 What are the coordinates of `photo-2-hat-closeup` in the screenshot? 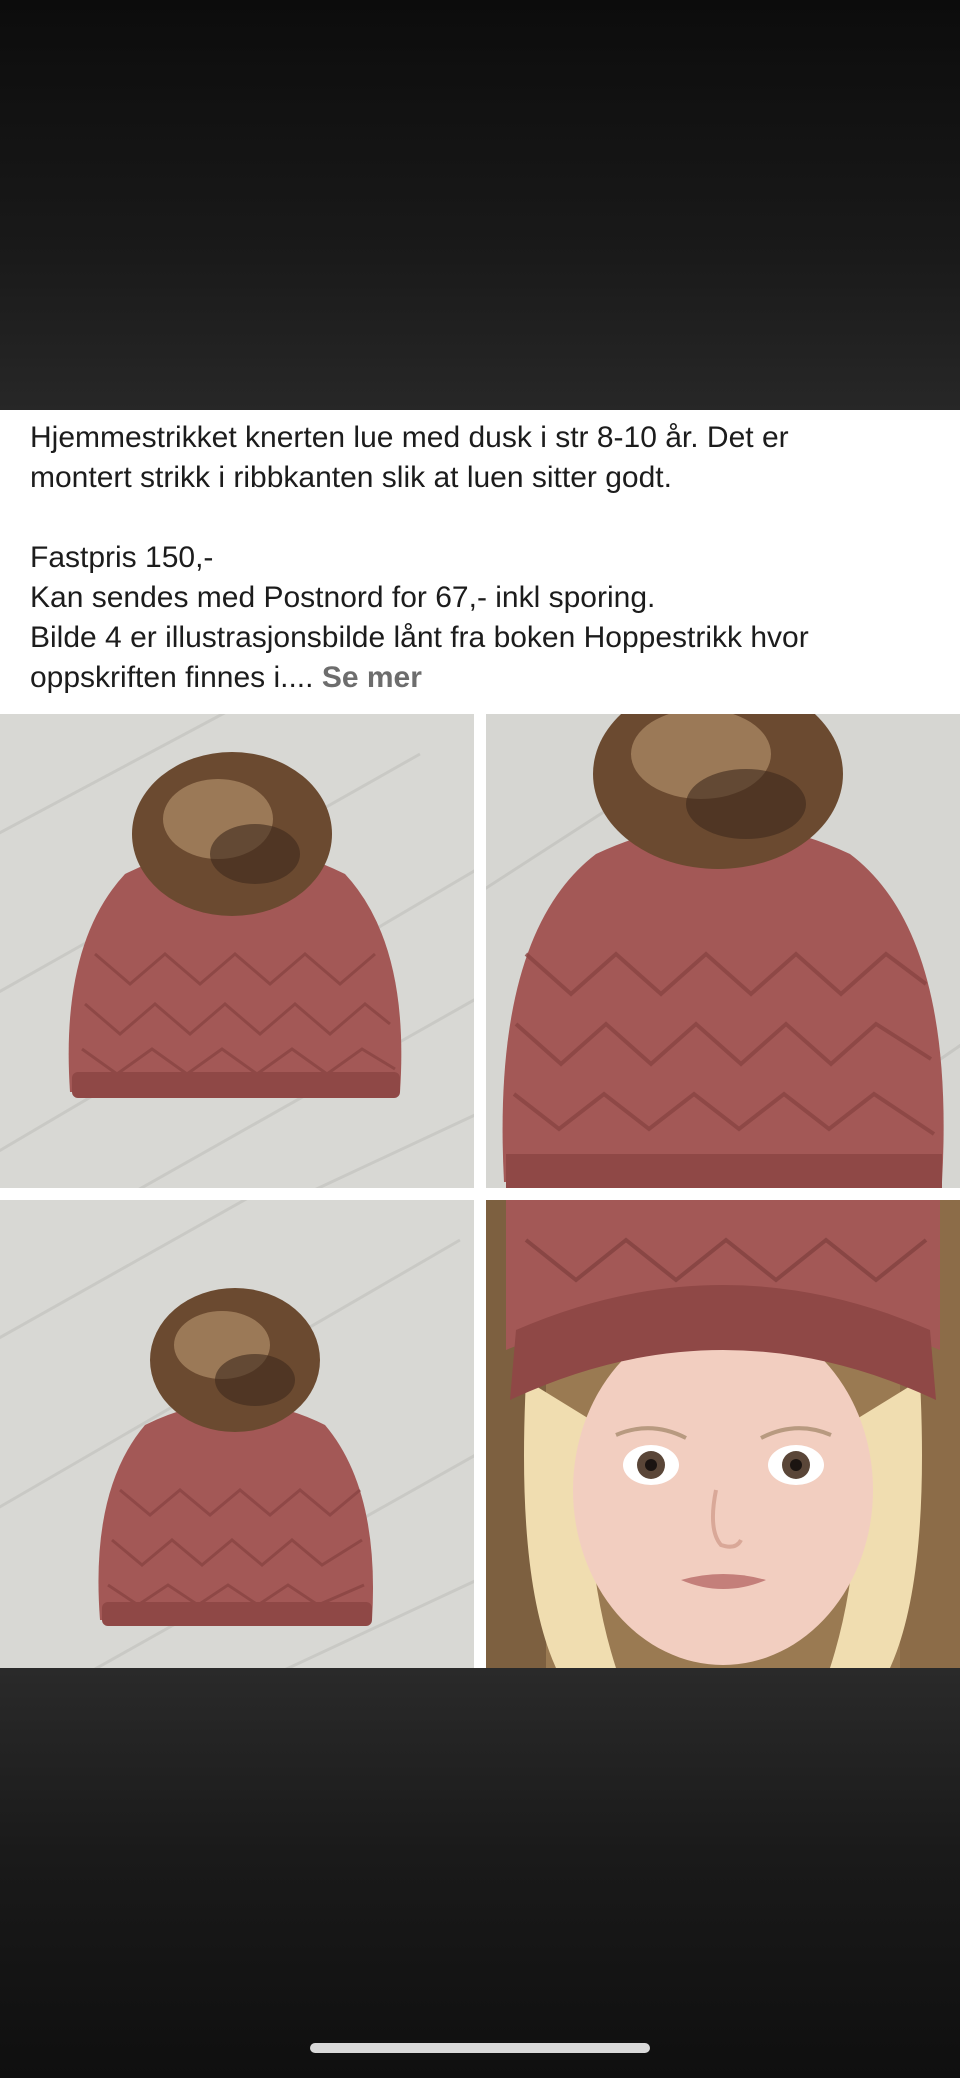 It's located at (723, 951).